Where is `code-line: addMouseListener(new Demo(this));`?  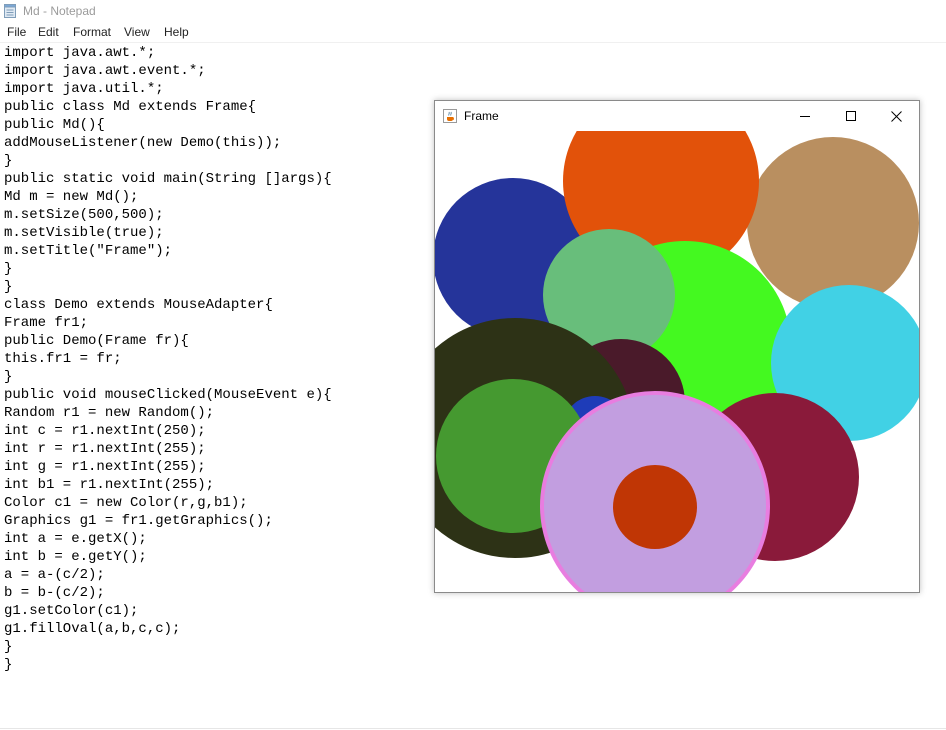 code-line: addMouseListener(new Demo(this)); is located at coordinates (143, 143).